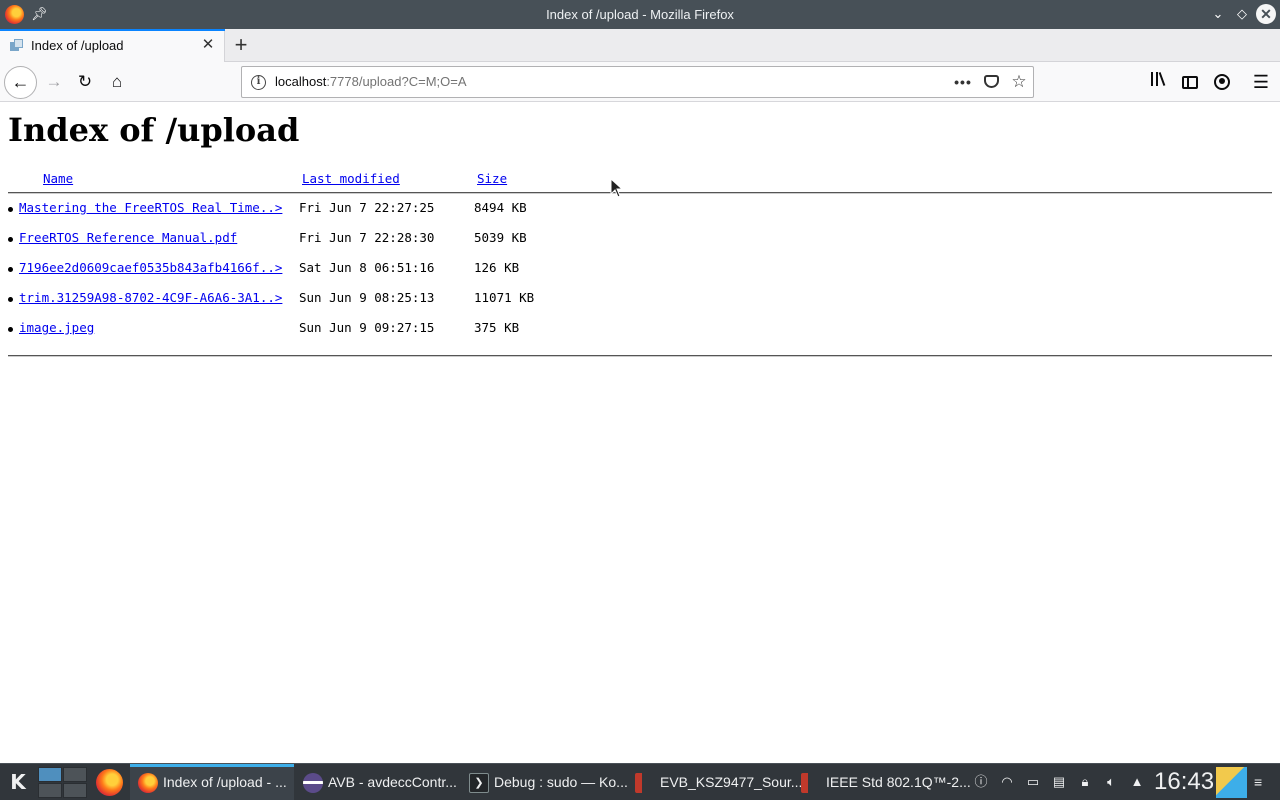 Image resolution: width=1280 pixels, height=800 pixels. Describe the element at coordinates (640, 193) in the screenshot. I see `top-divider` at that location.